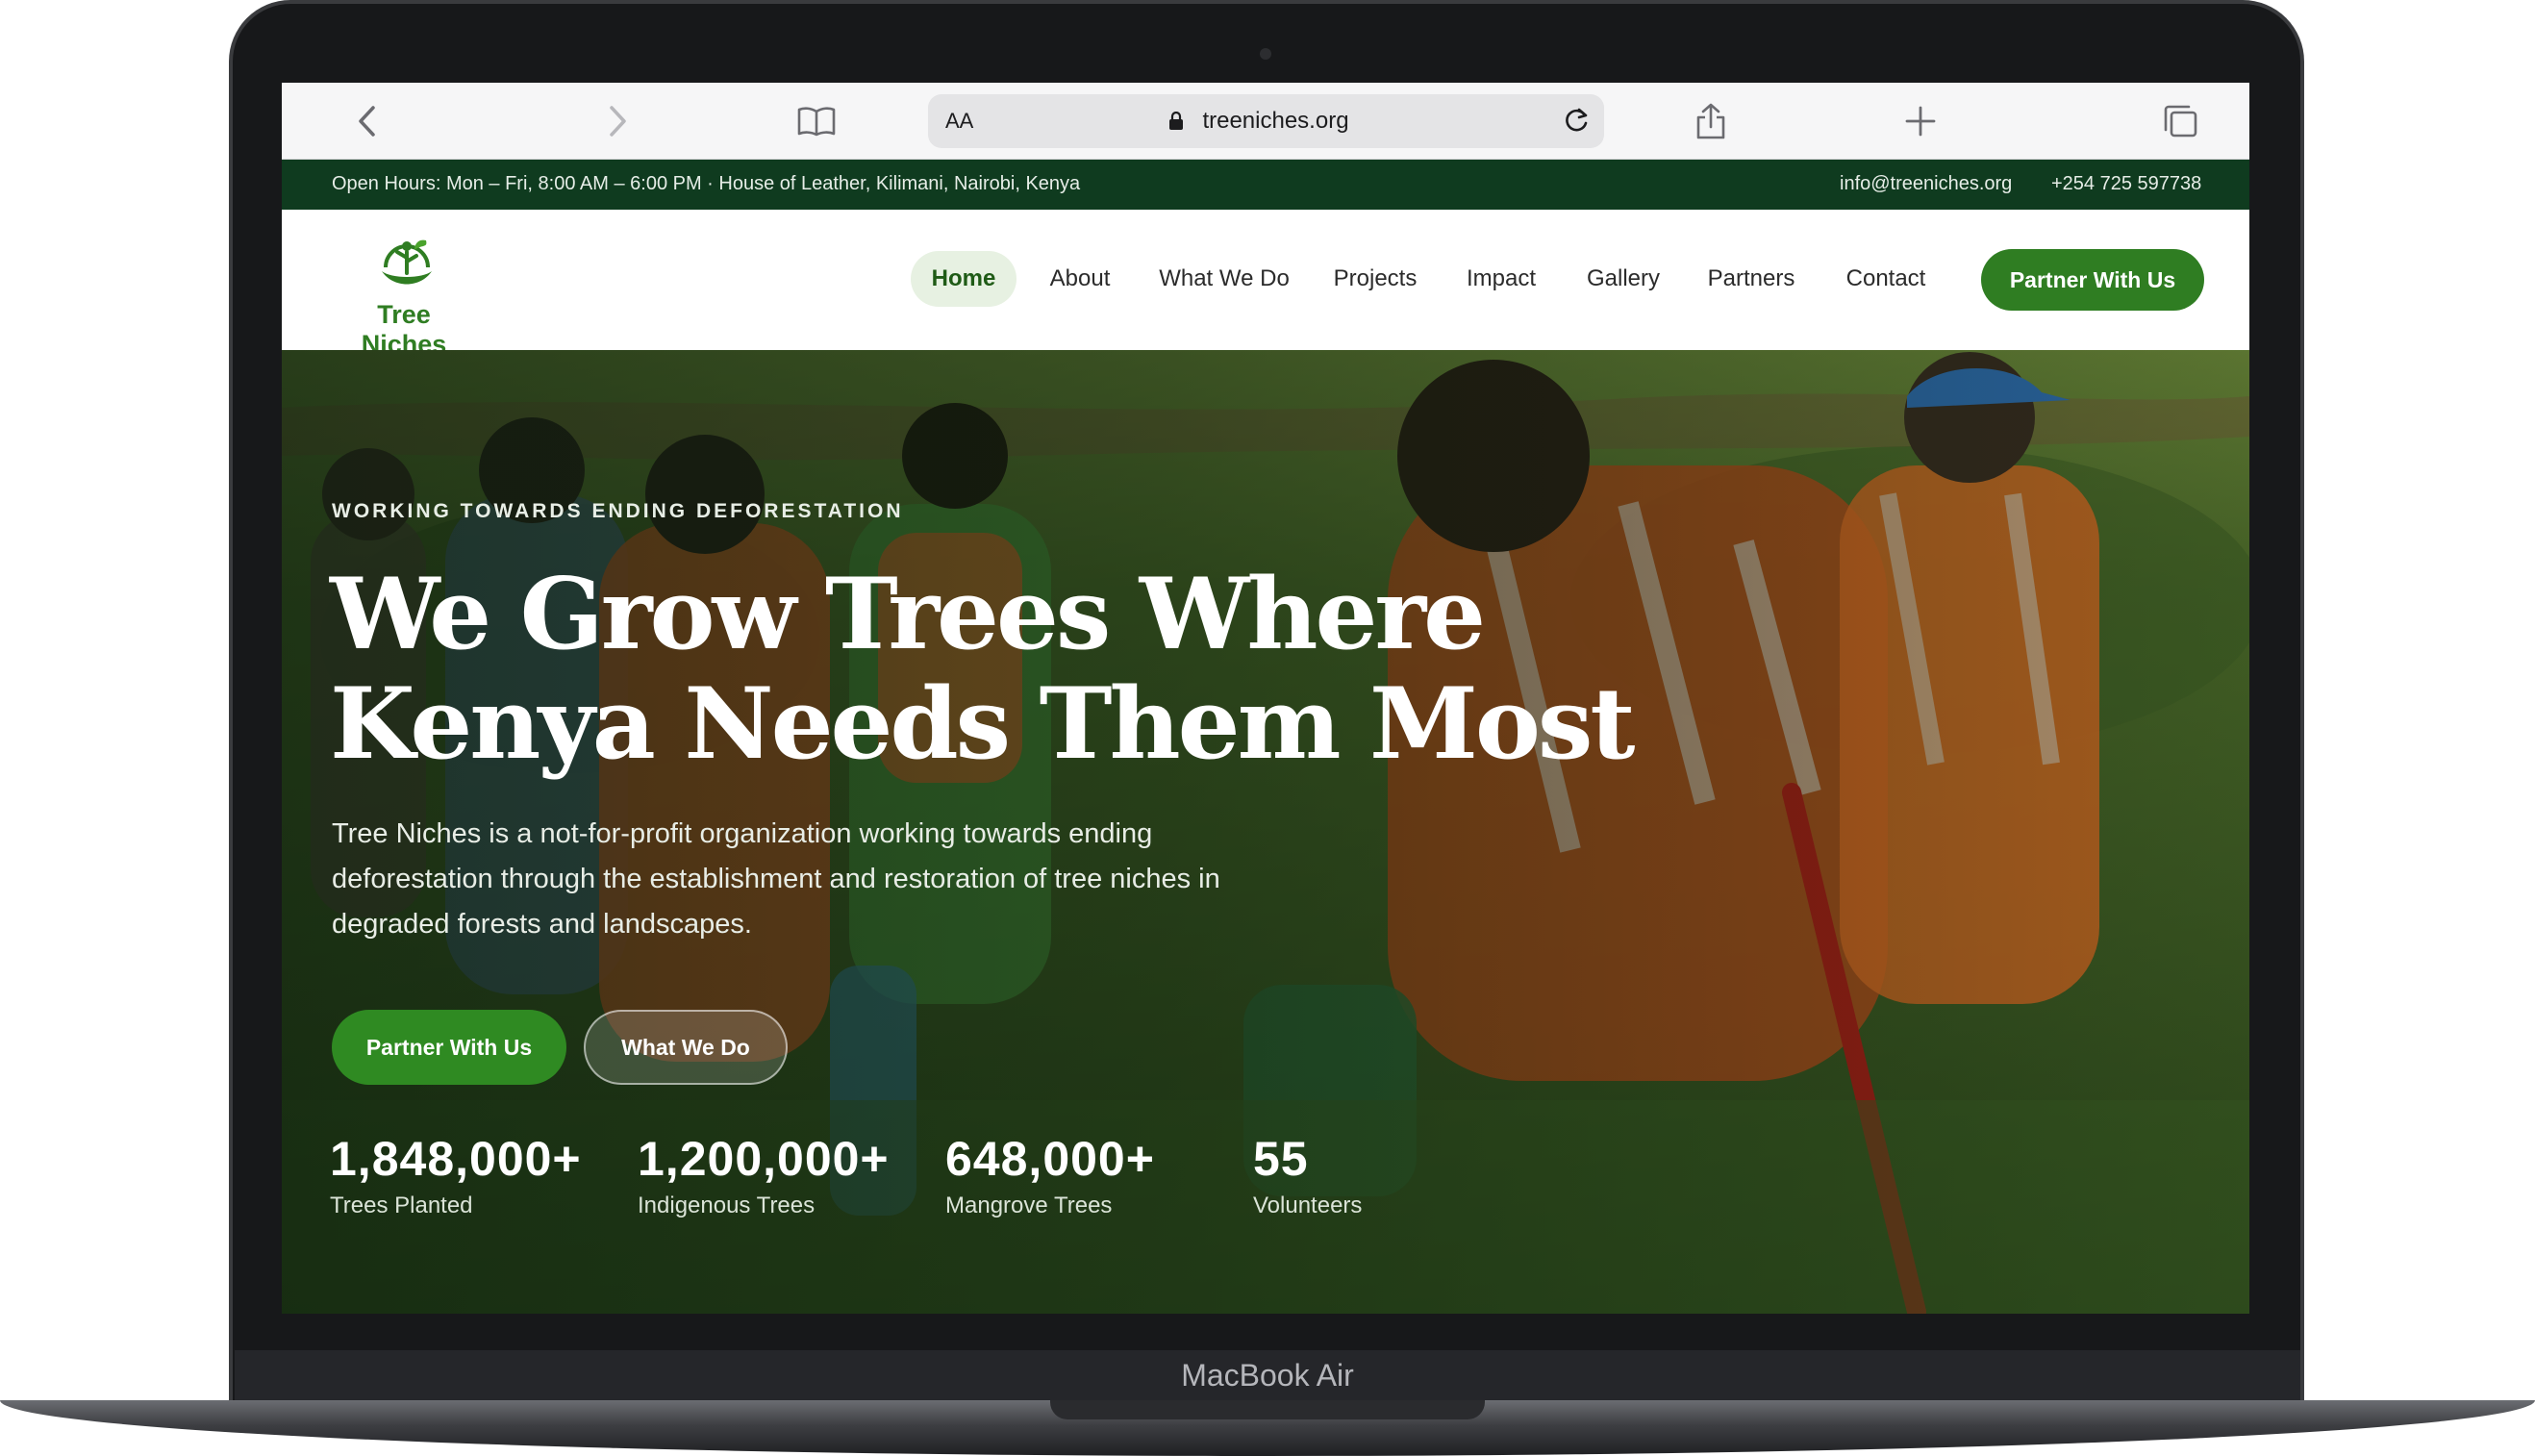 The height and width of the screenshot is (1456, 2535). Describe the element at coordinates (1920, 121) in the screenshot. I see `new-tab-icon` at that location.